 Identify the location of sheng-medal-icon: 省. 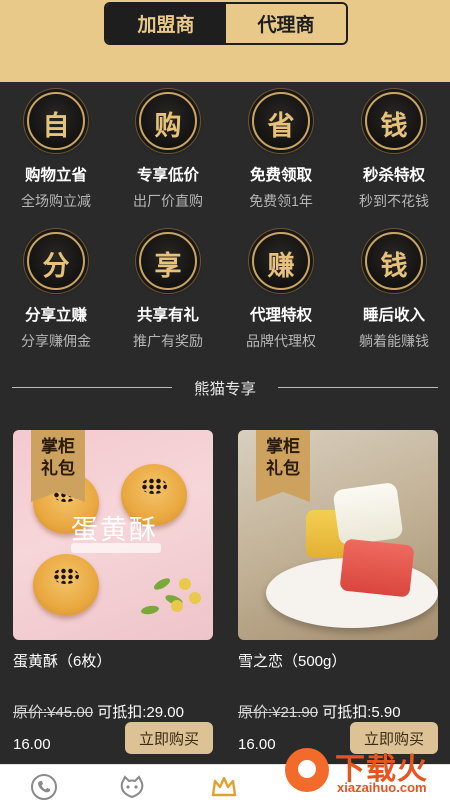
(281, 121).